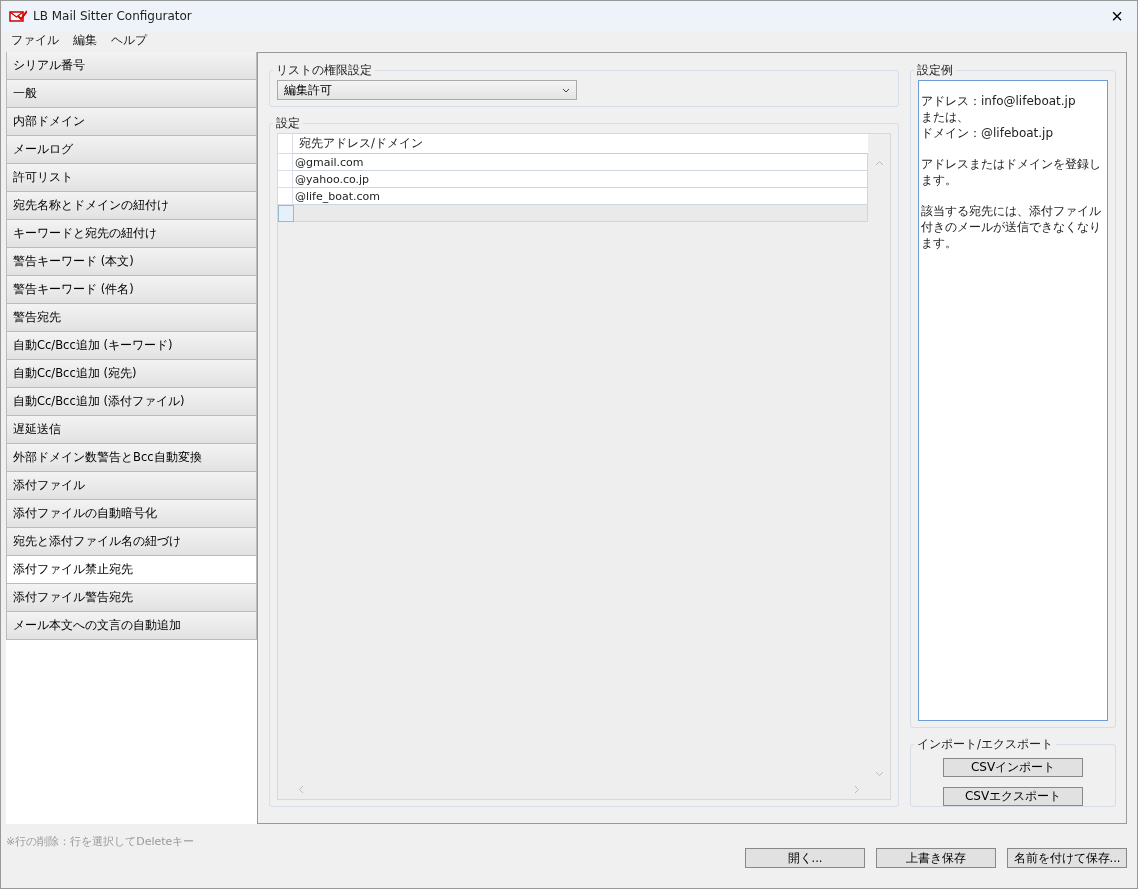 Image resolution: width=1138 pixels, height=889 pixels. Describe the element at coordinates (113, 16) in the screenshot. I see `window-title: LB Mail Sitter Configurator` at that location.